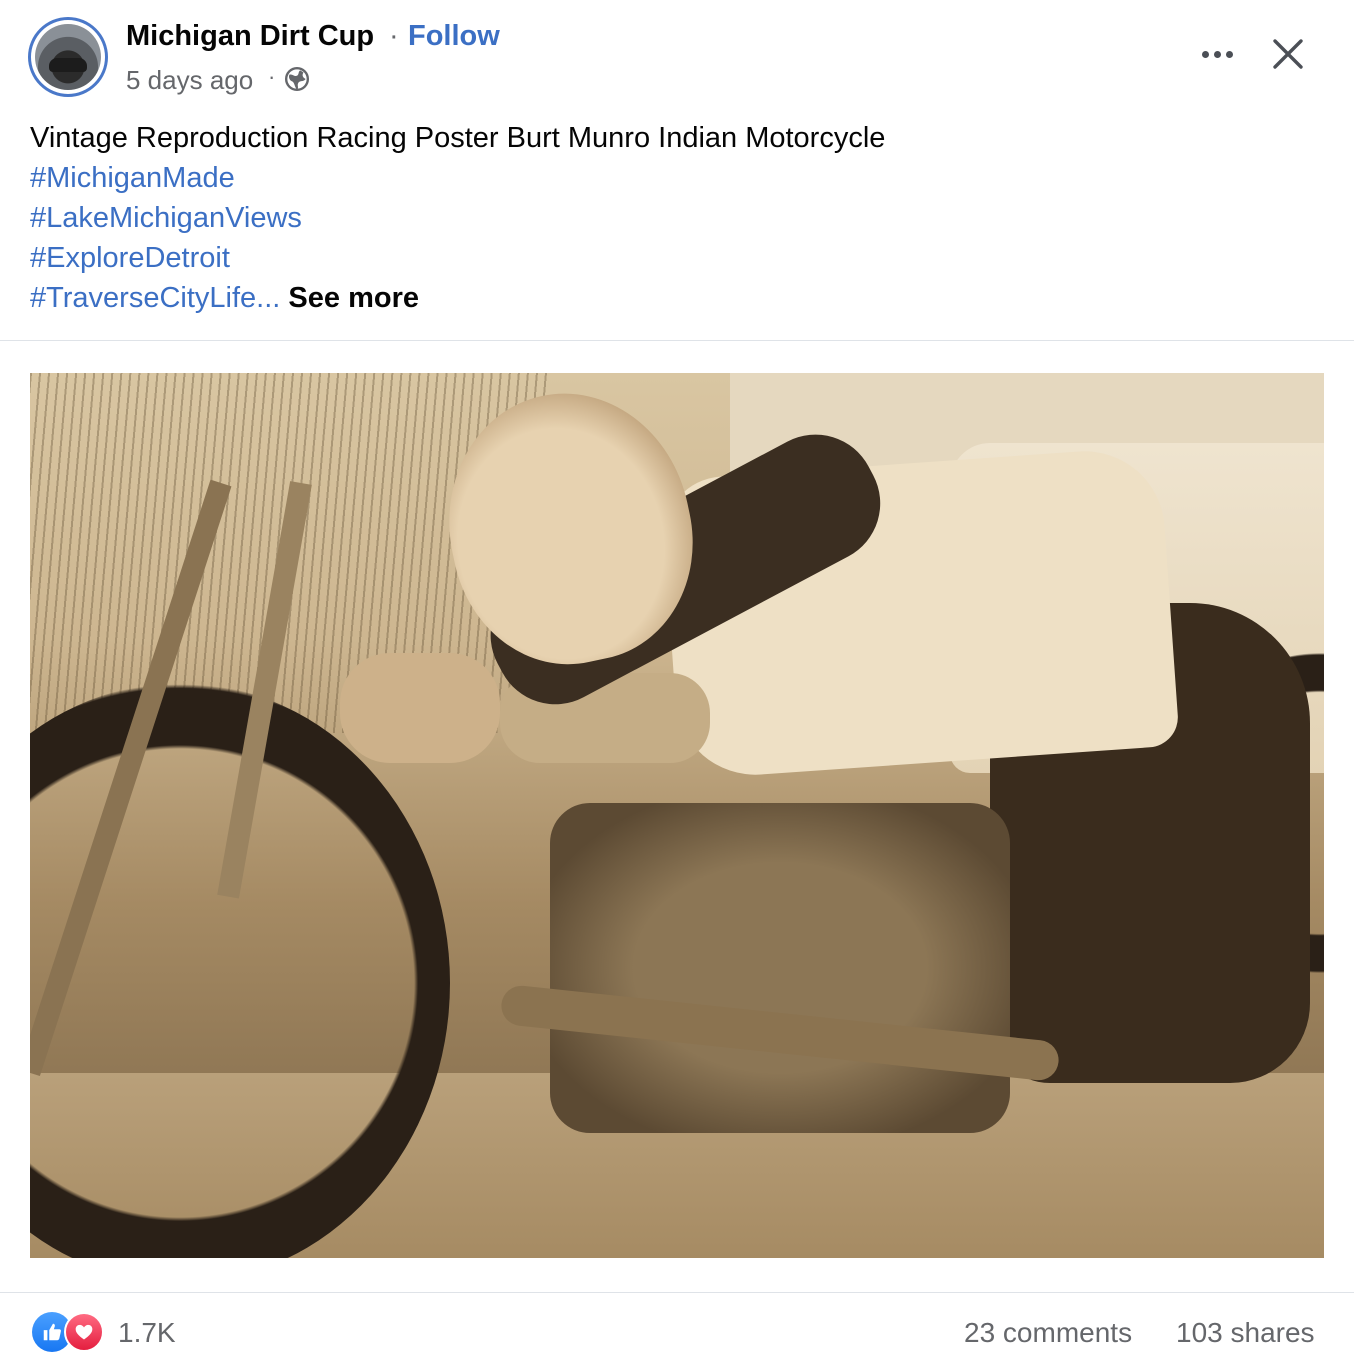 Image resolution: width=1354 pixels, height=1368 pixels. I want to click on comments-count: 23 comments, so click(1048, 1333).